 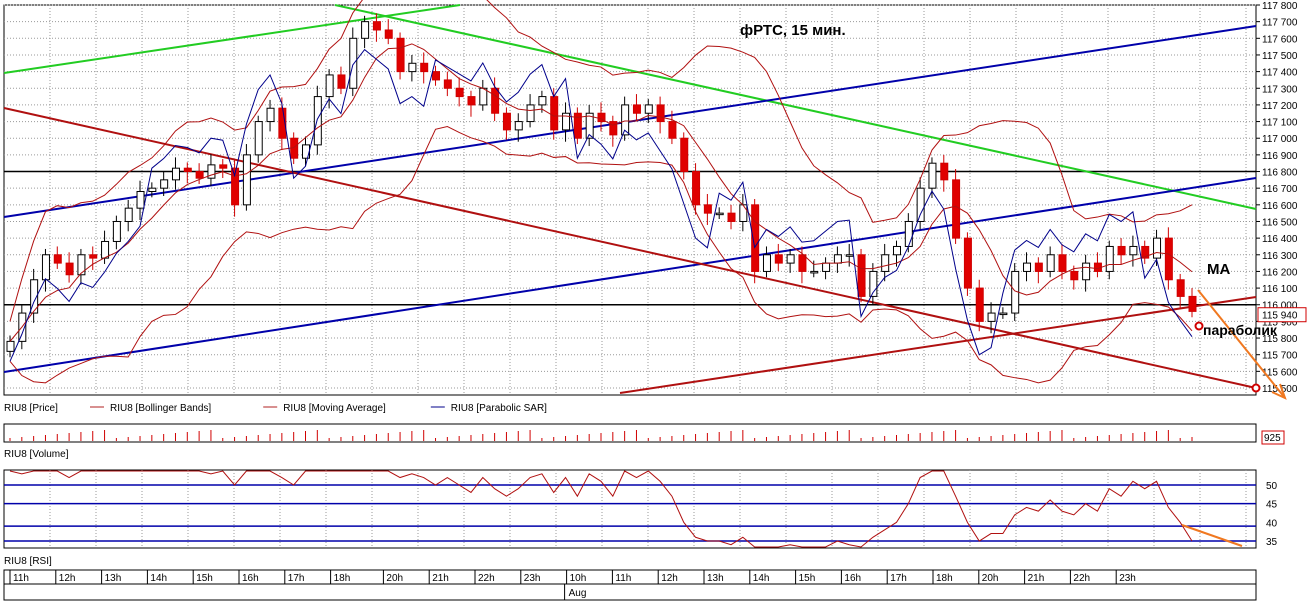 What do you see at coordinates (1199, 326) in the screenshot?
I see `sar-marker` at bounding box center [1199, 326].